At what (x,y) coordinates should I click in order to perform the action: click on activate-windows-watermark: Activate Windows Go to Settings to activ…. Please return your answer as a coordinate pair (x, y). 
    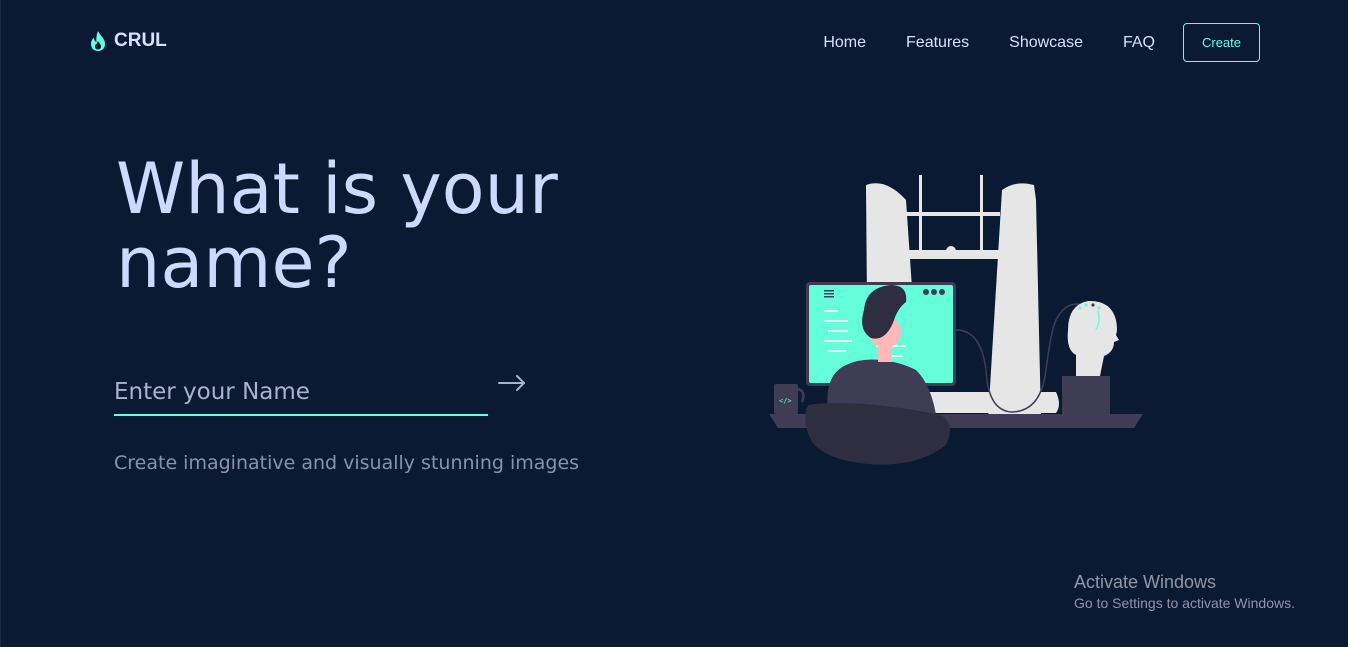
    Looking at the image, I should click on (1184, 592).